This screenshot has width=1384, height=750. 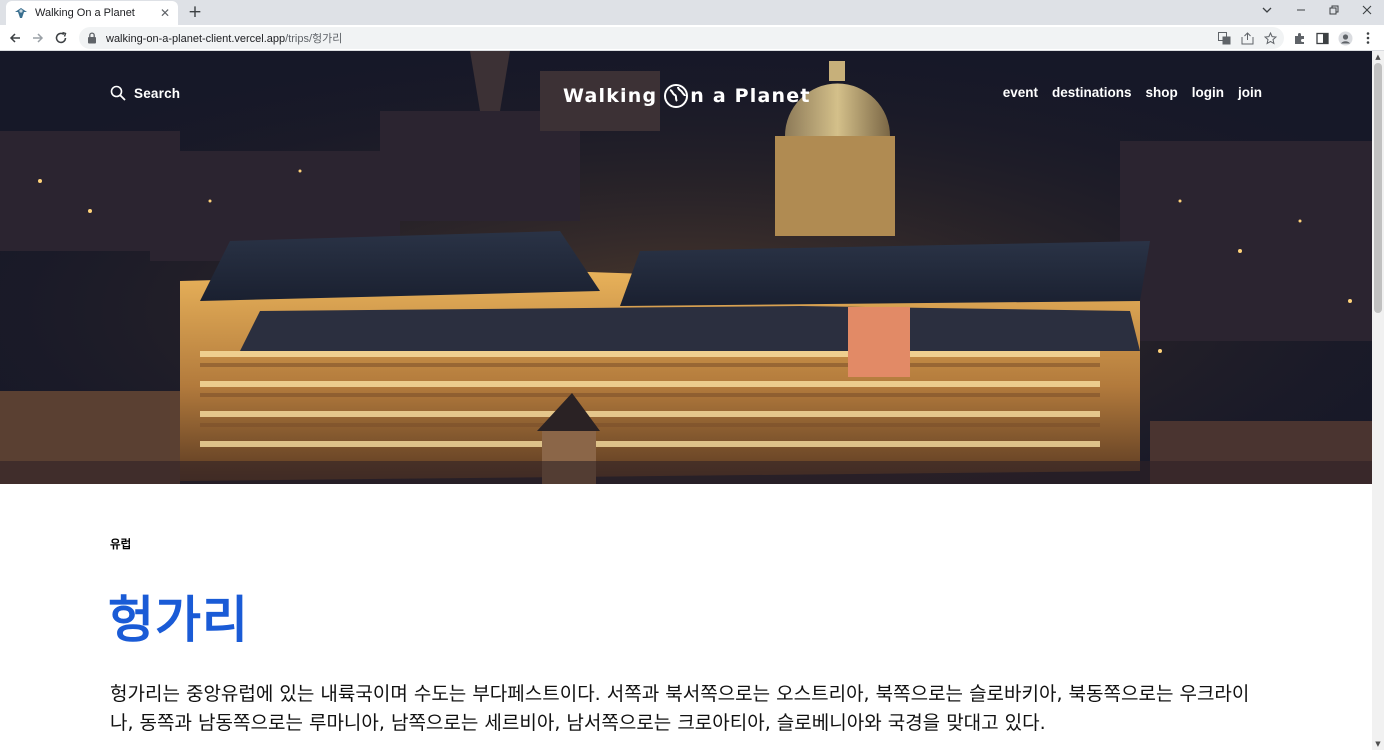 I want to click on nav-join: join, so click(x=1250, y=92).